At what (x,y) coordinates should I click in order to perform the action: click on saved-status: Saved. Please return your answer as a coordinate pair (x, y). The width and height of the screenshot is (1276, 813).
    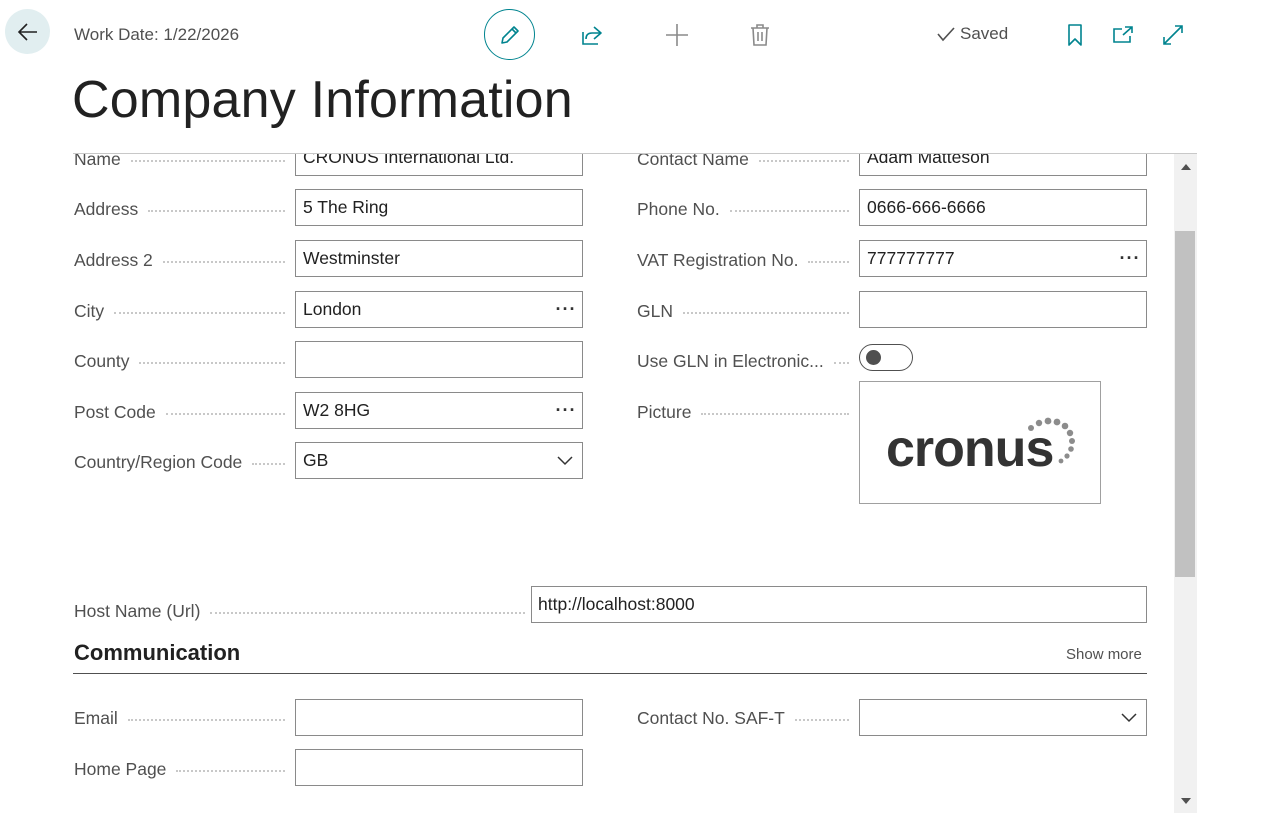
    Looking at the image, I should click on (972, 34).